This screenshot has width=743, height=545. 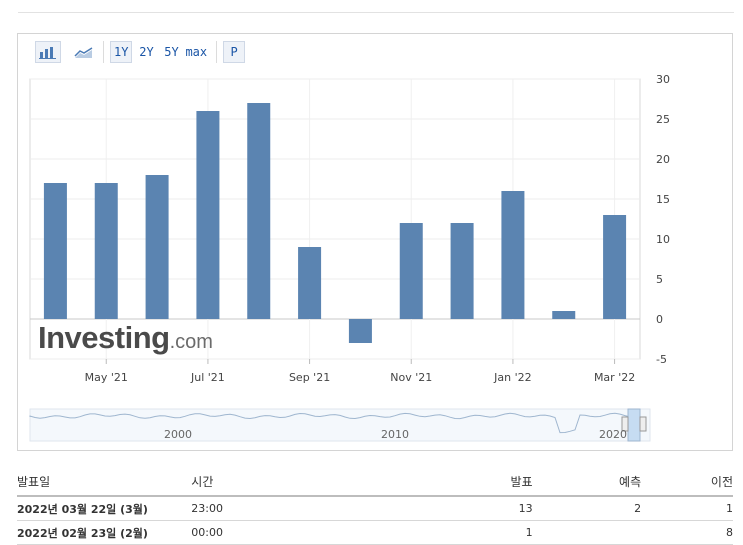 What do you see at coordinates (104, 532) in the screenshot?
I see `row-date: 2022년 02월 23일 (2월)` at bounding box center [104, 532].